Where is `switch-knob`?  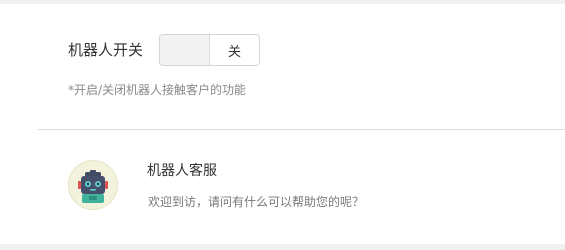
switch-knob is located at coordinates (185, 50).